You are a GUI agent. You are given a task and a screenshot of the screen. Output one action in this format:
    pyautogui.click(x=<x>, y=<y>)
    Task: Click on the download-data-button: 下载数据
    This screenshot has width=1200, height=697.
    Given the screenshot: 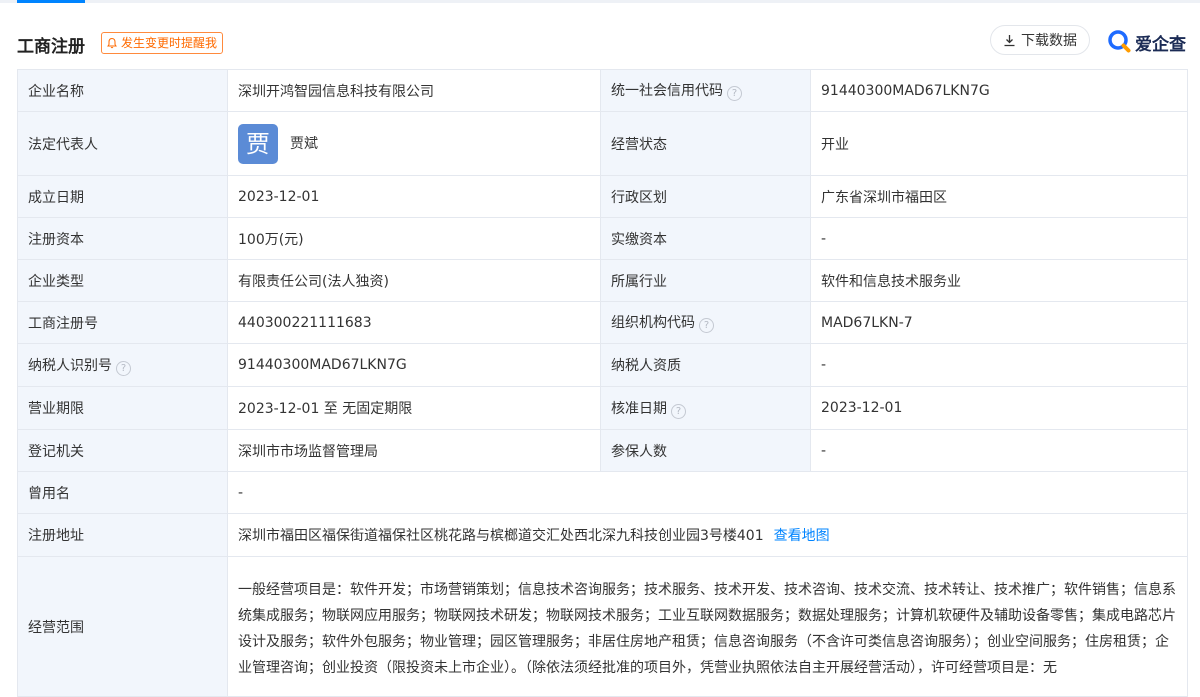 What is the action you would take?
    pyautogui.click(x=1040, y=40)
    